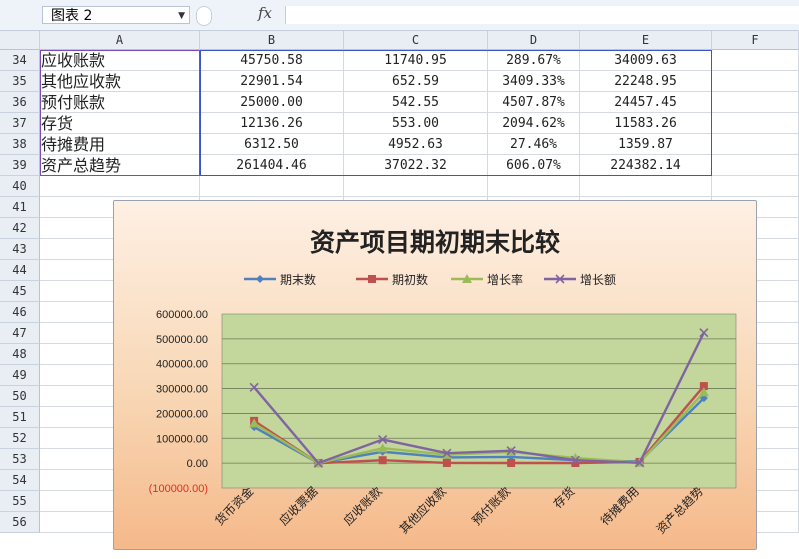 The height and width of the screenshot is (559, 799). I want to click on cell-d: 2094.62%, so click(534, 123).